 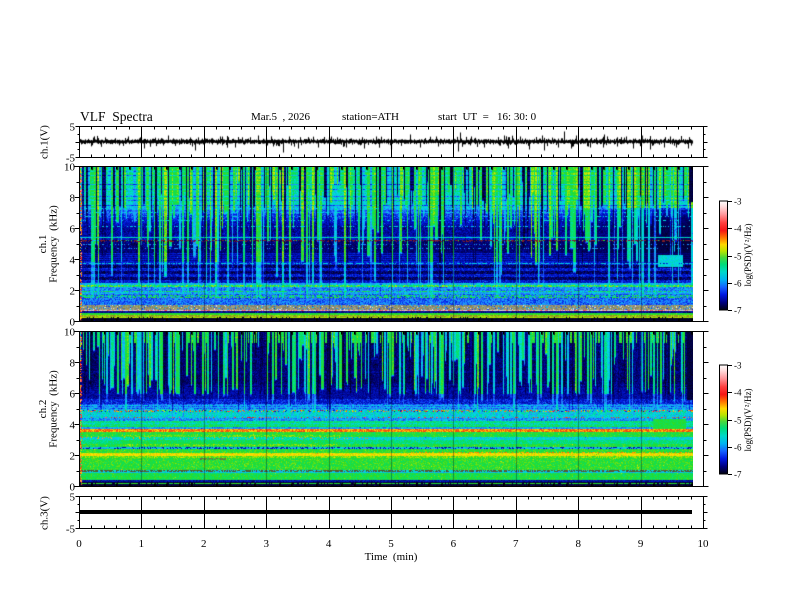 What do you see at coordinates (116, 116) in the screenshot?
I see `svg-text: VLF Spectra` at bounding box center [116, 116].